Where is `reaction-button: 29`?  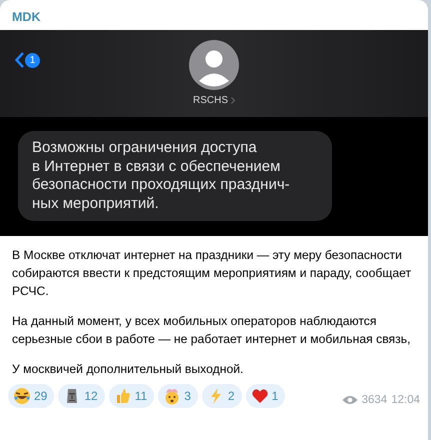 reaction-button: 29 is located at coordinates (31, 396).